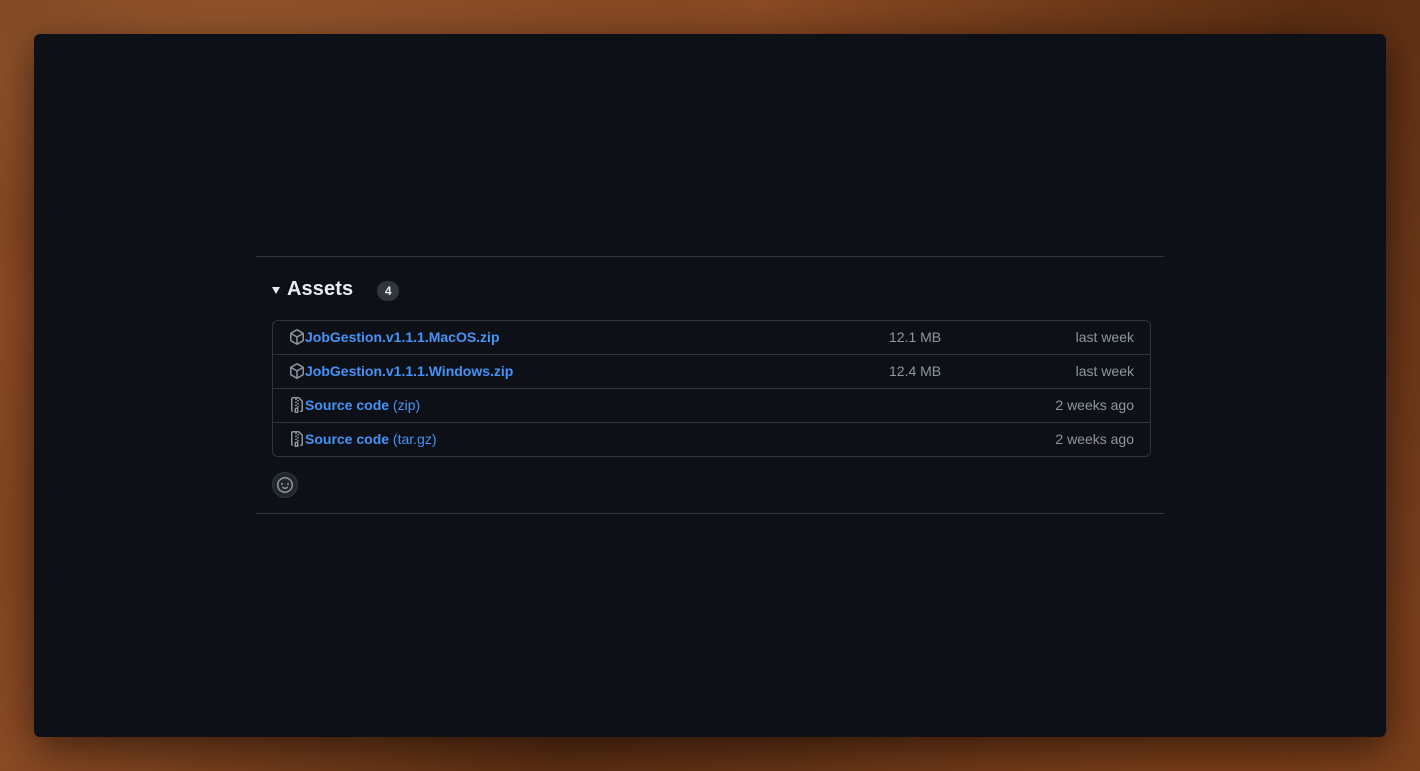 This screenshot has height=771, width=1420. I want to click on caret-down-icon, so click(276, 290).